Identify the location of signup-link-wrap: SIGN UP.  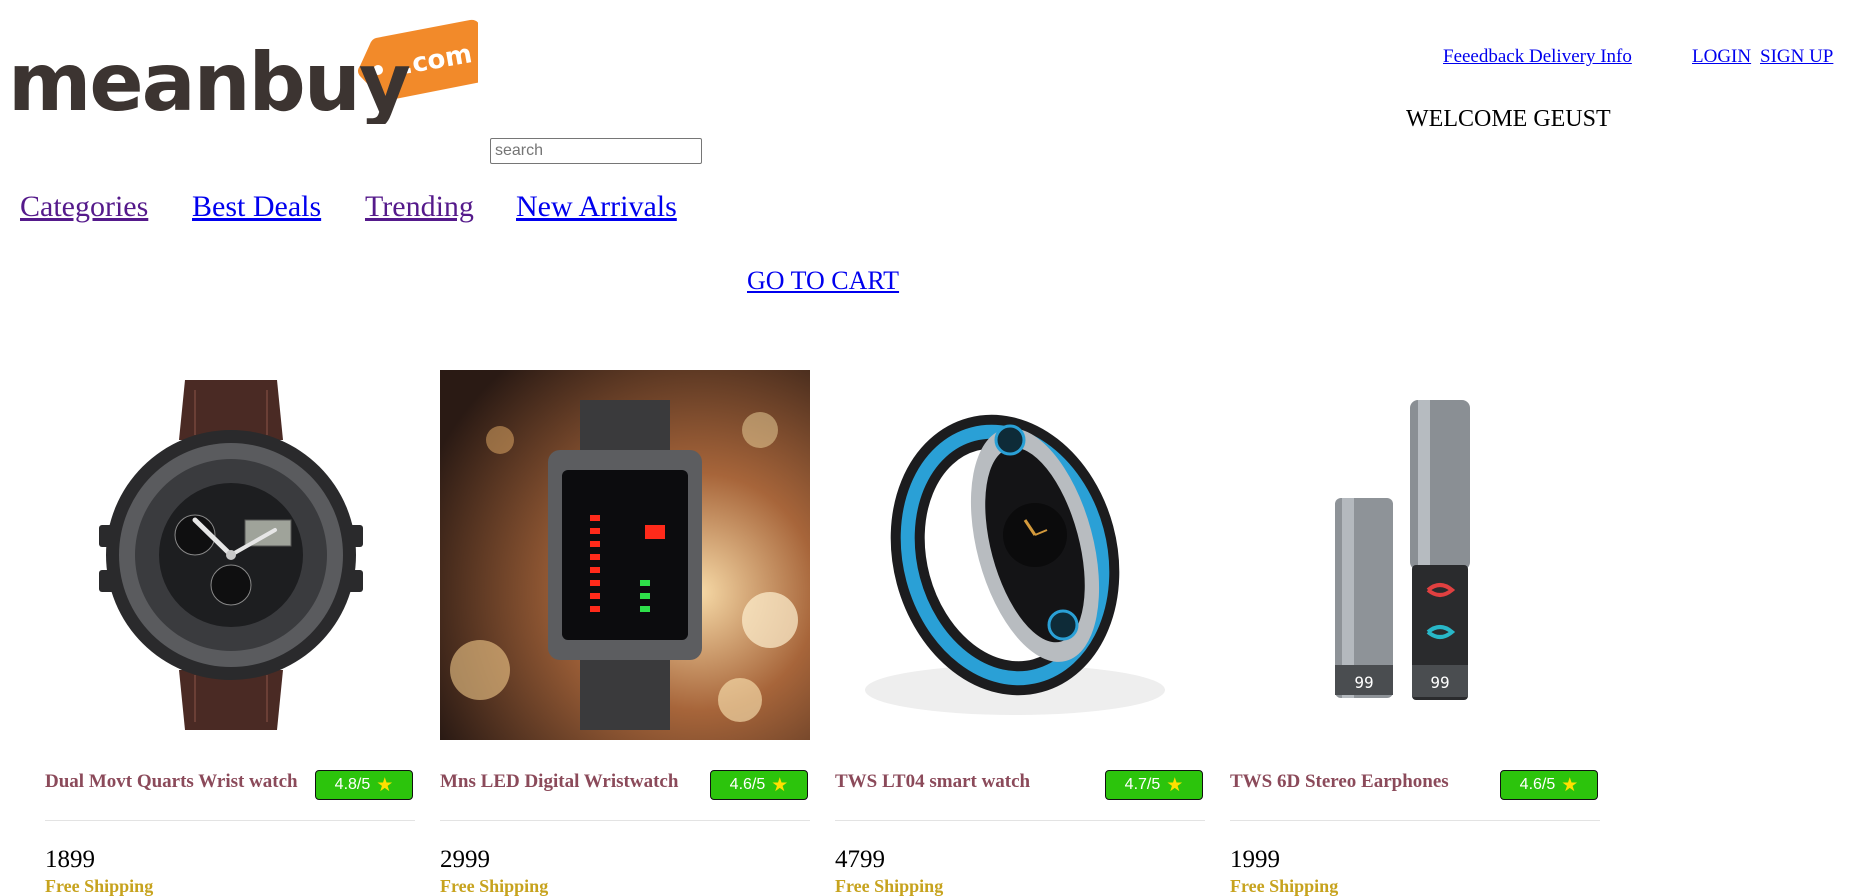
(1796, 57).